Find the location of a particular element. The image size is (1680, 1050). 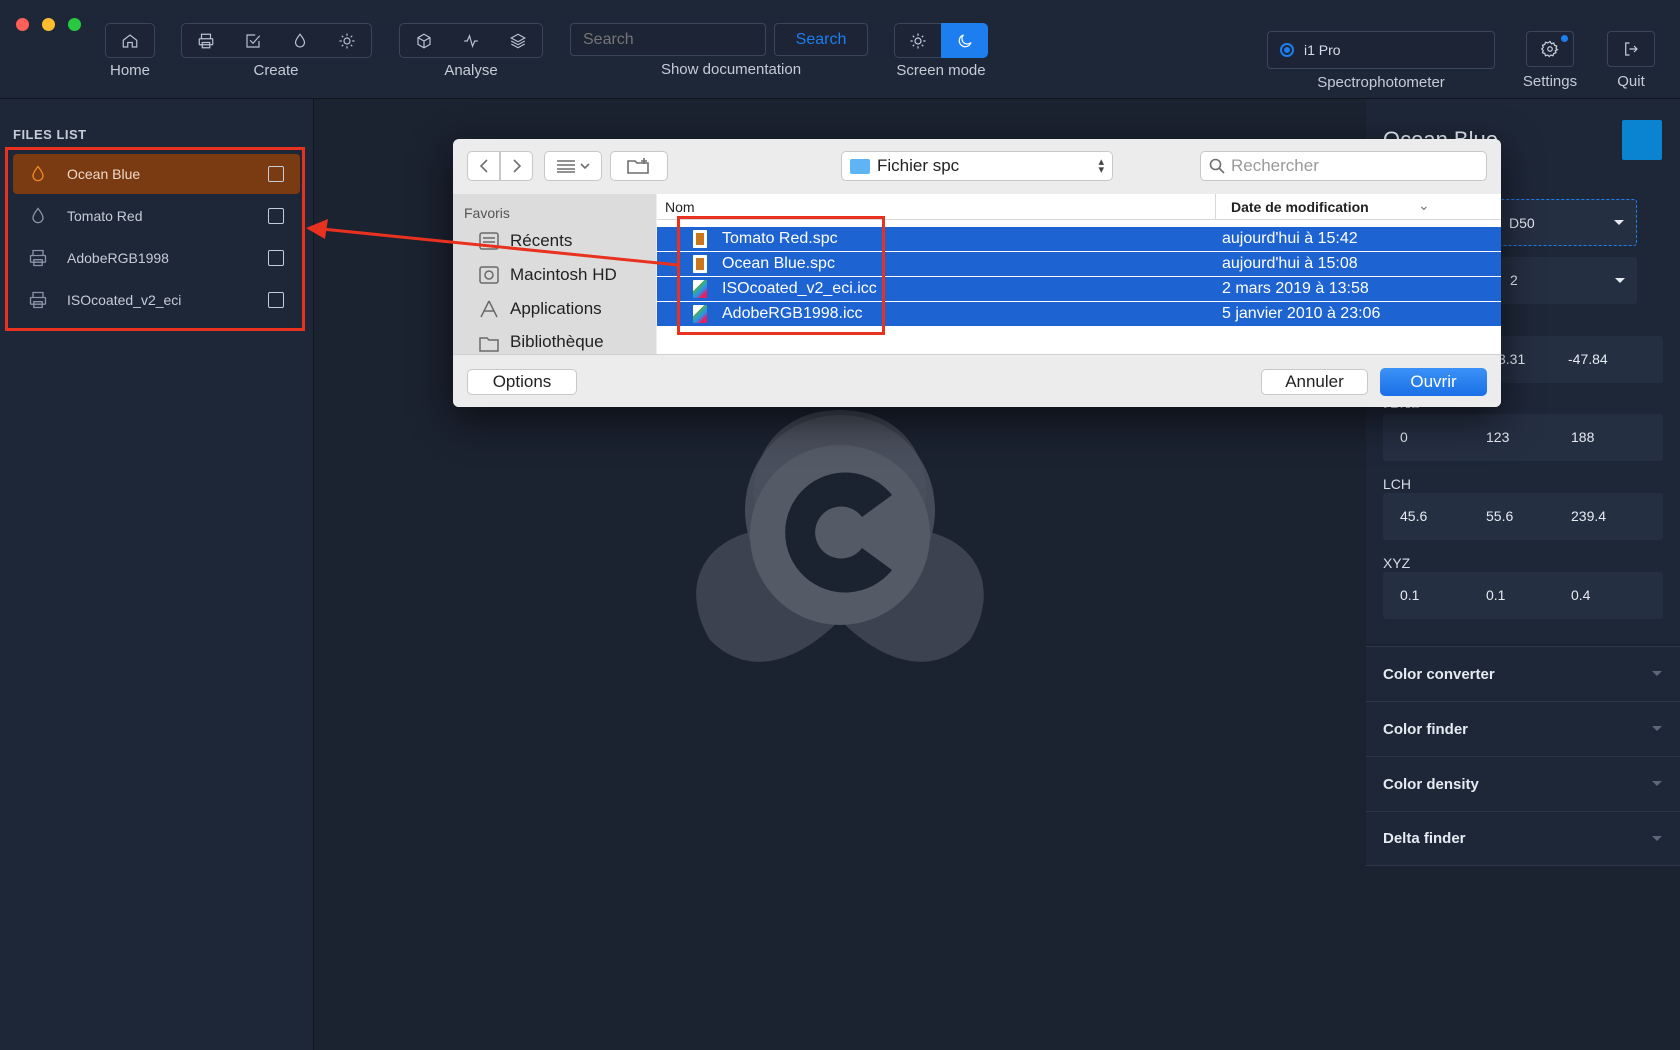

file-date: 2 mars 2019 à 13:58 is located at coordinates (1295, 288).